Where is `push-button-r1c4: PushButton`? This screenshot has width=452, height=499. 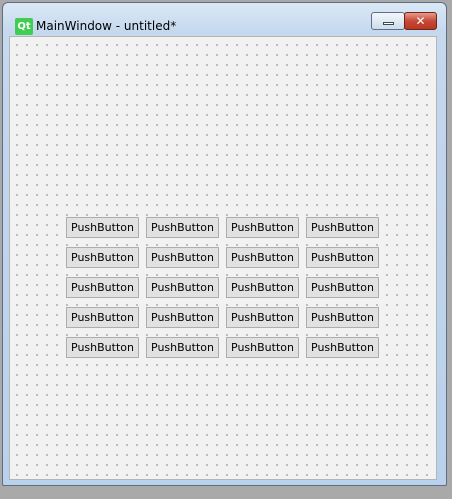
push-button-r1c4: PushButton is located at coordinates (342, 227).